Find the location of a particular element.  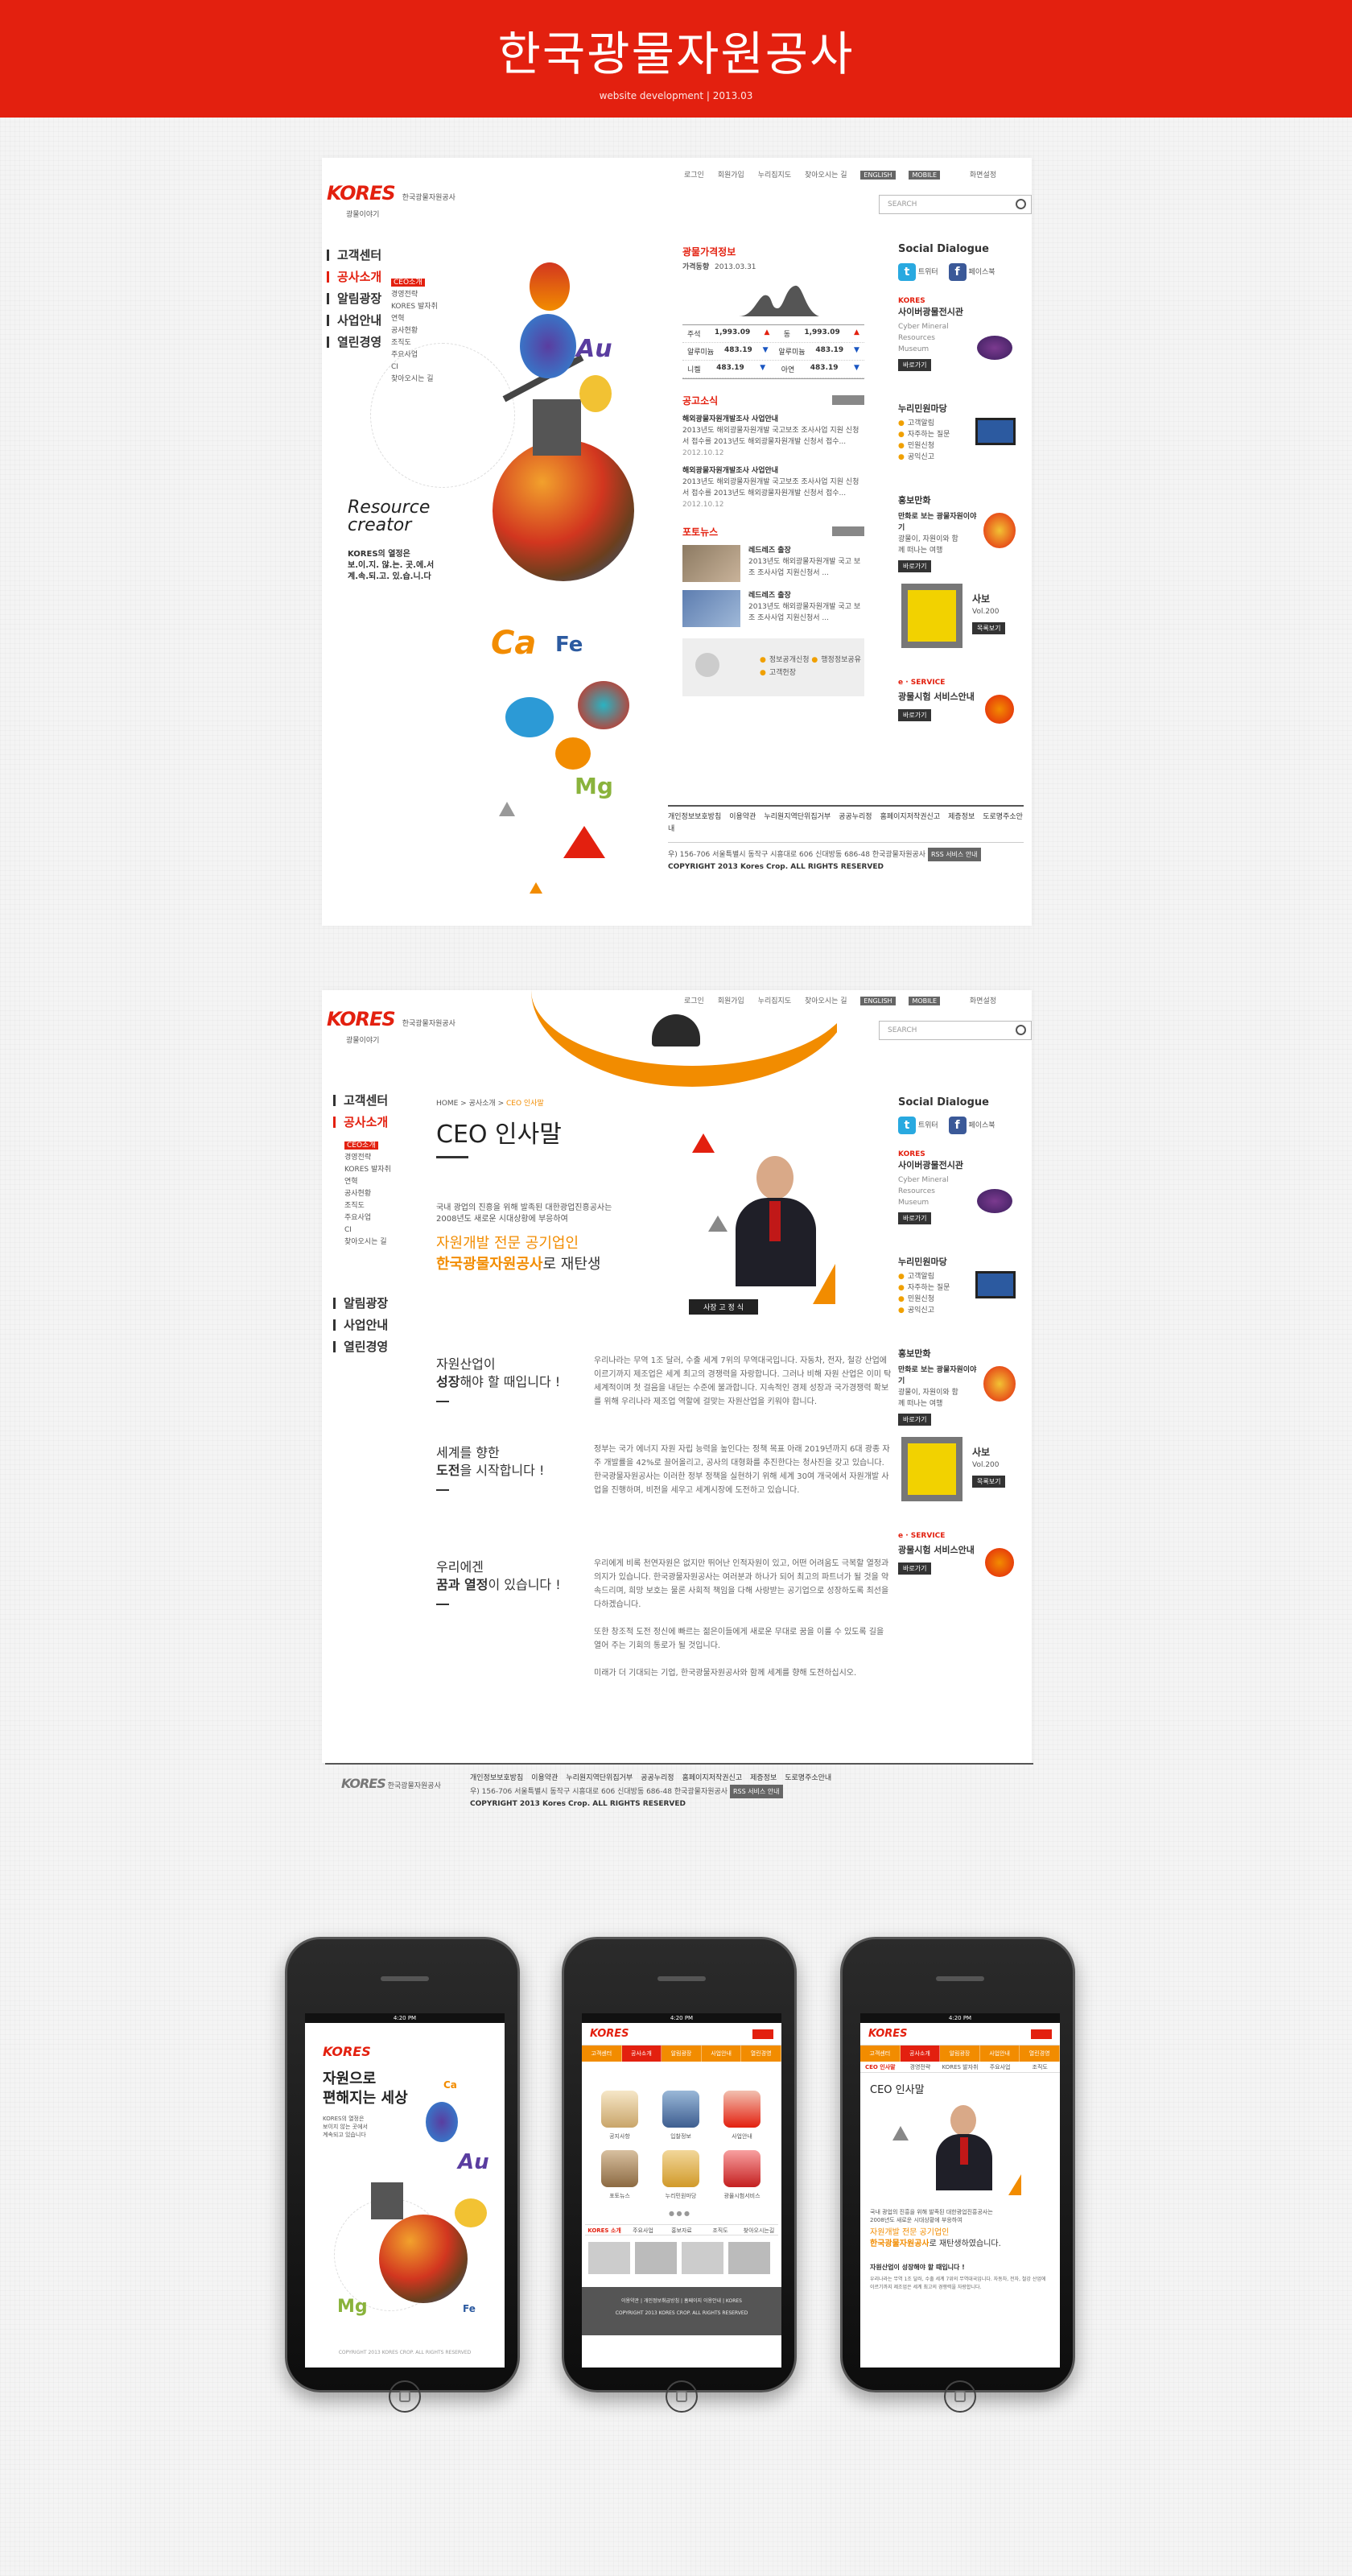

business-icon is located at coordinates (741, 2109).